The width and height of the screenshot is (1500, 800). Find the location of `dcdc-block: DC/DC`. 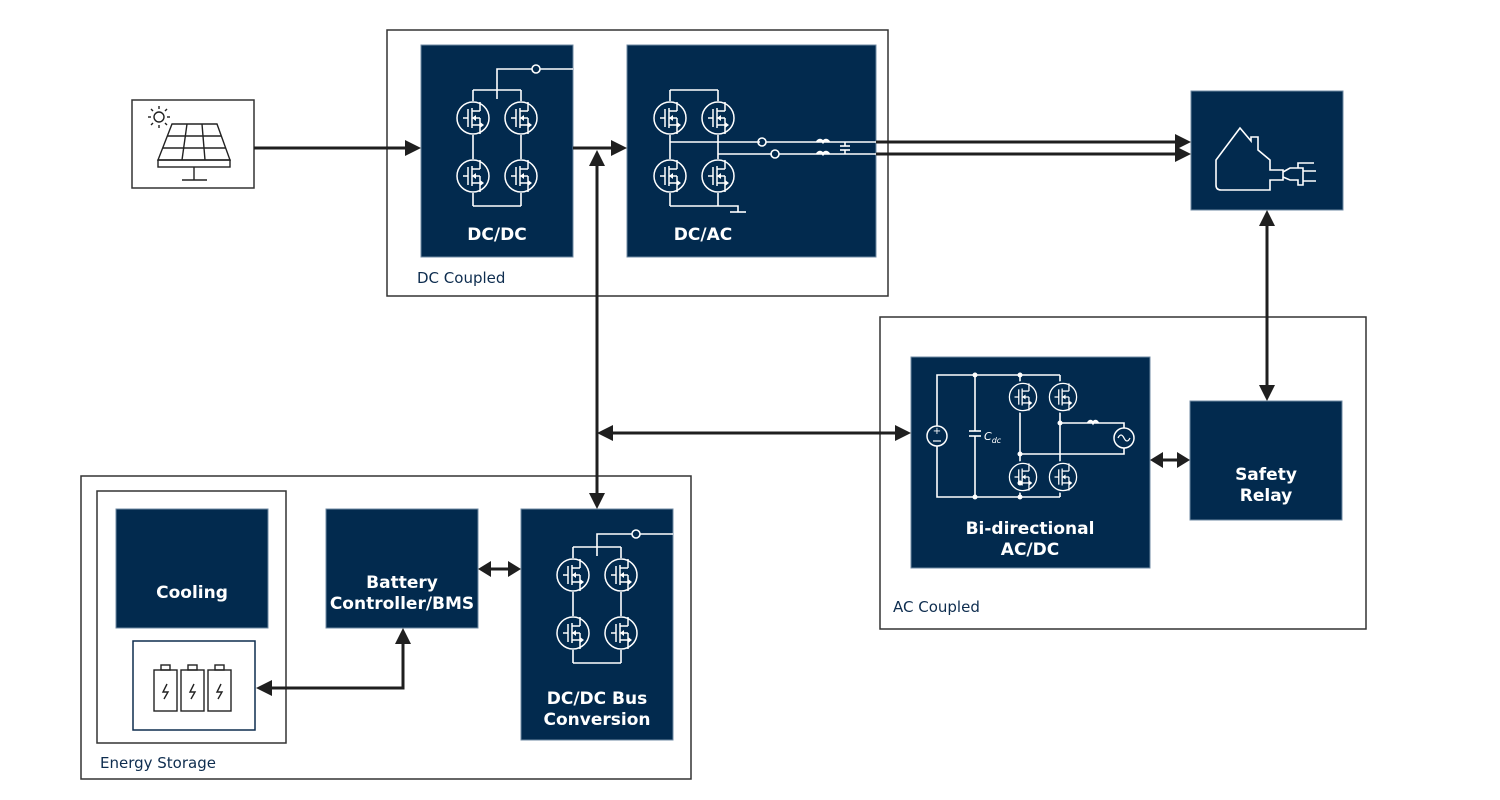

dcdc-block: DC/DC is located at coordinates (497, 151).